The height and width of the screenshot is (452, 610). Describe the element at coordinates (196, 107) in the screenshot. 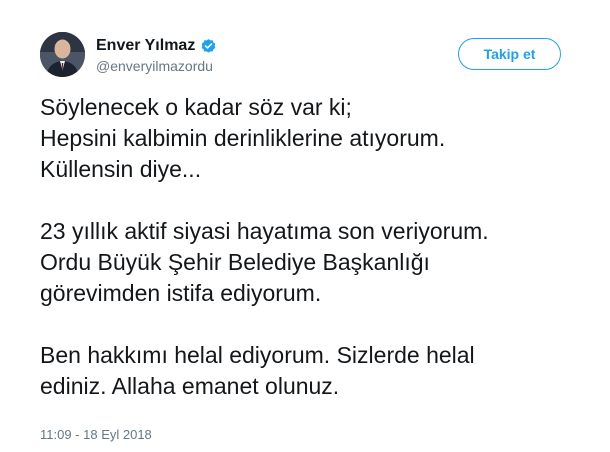

I see `tweet-line: Söylenecek o kadar söz var ki;` at that location.